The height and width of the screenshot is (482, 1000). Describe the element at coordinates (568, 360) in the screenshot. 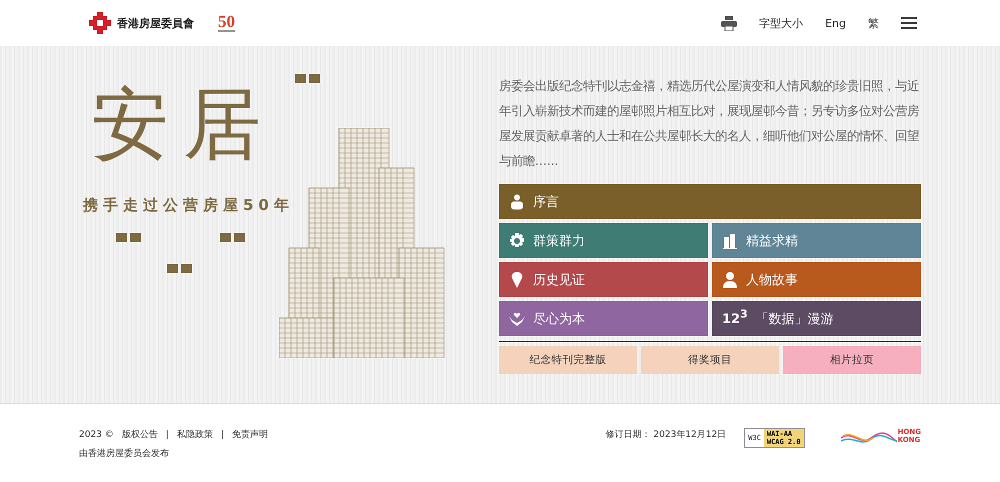

I see `link-button: 纪念特刊完整版` at that location.